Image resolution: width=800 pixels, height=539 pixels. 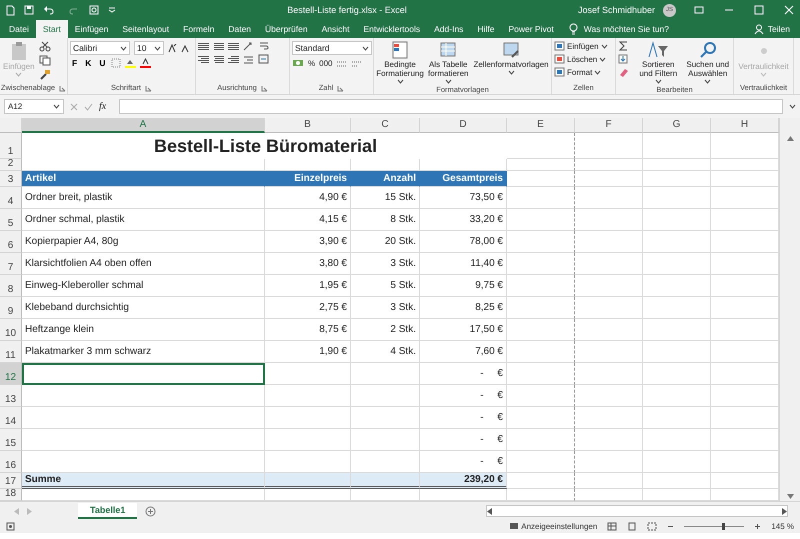 What do you see at coordinates (143, 220) in the screenshot?
I see `table-cell: Ordner schmal, plastik` at bounding box center [143, 220].